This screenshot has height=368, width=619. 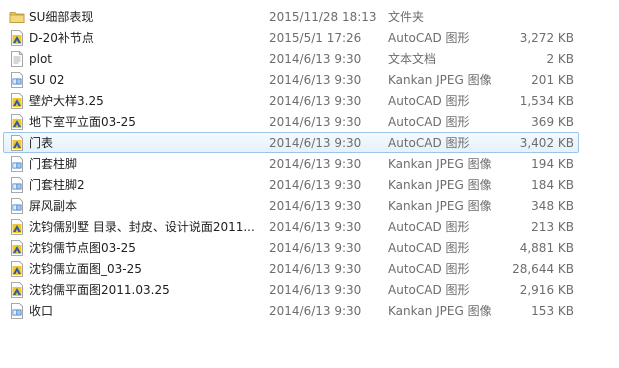 I want to click on file-size: 2,916 KB, so click(x=546, y=290).